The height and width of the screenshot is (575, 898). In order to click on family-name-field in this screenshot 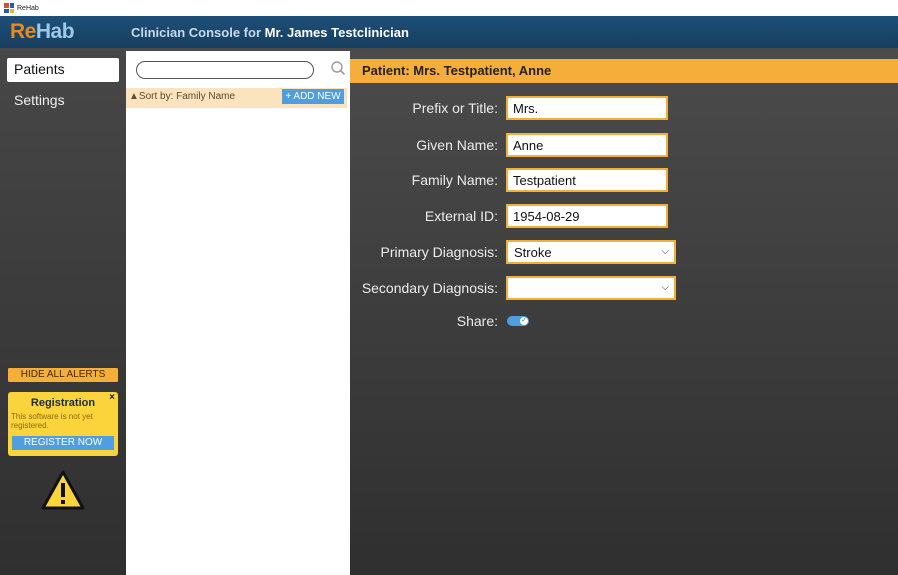, I will do `click(587, 180)`.